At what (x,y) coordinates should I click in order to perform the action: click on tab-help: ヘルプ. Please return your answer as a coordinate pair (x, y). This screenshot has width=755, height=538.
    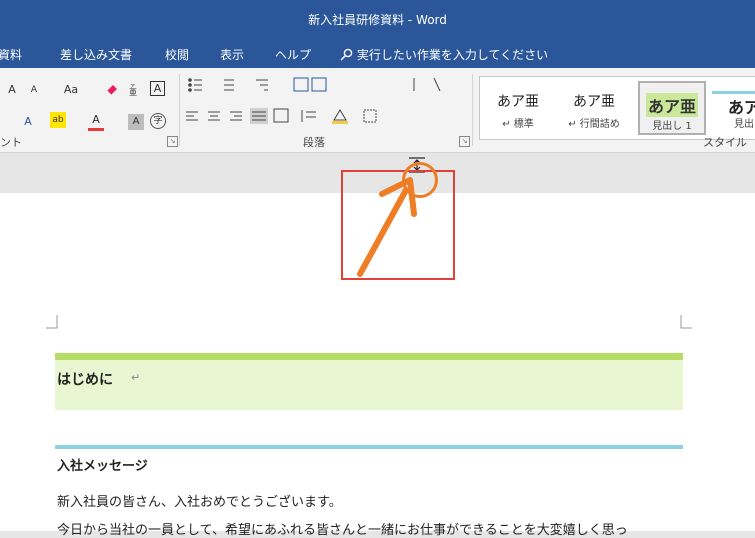
    Looking at the image, I should click on (293, 54).